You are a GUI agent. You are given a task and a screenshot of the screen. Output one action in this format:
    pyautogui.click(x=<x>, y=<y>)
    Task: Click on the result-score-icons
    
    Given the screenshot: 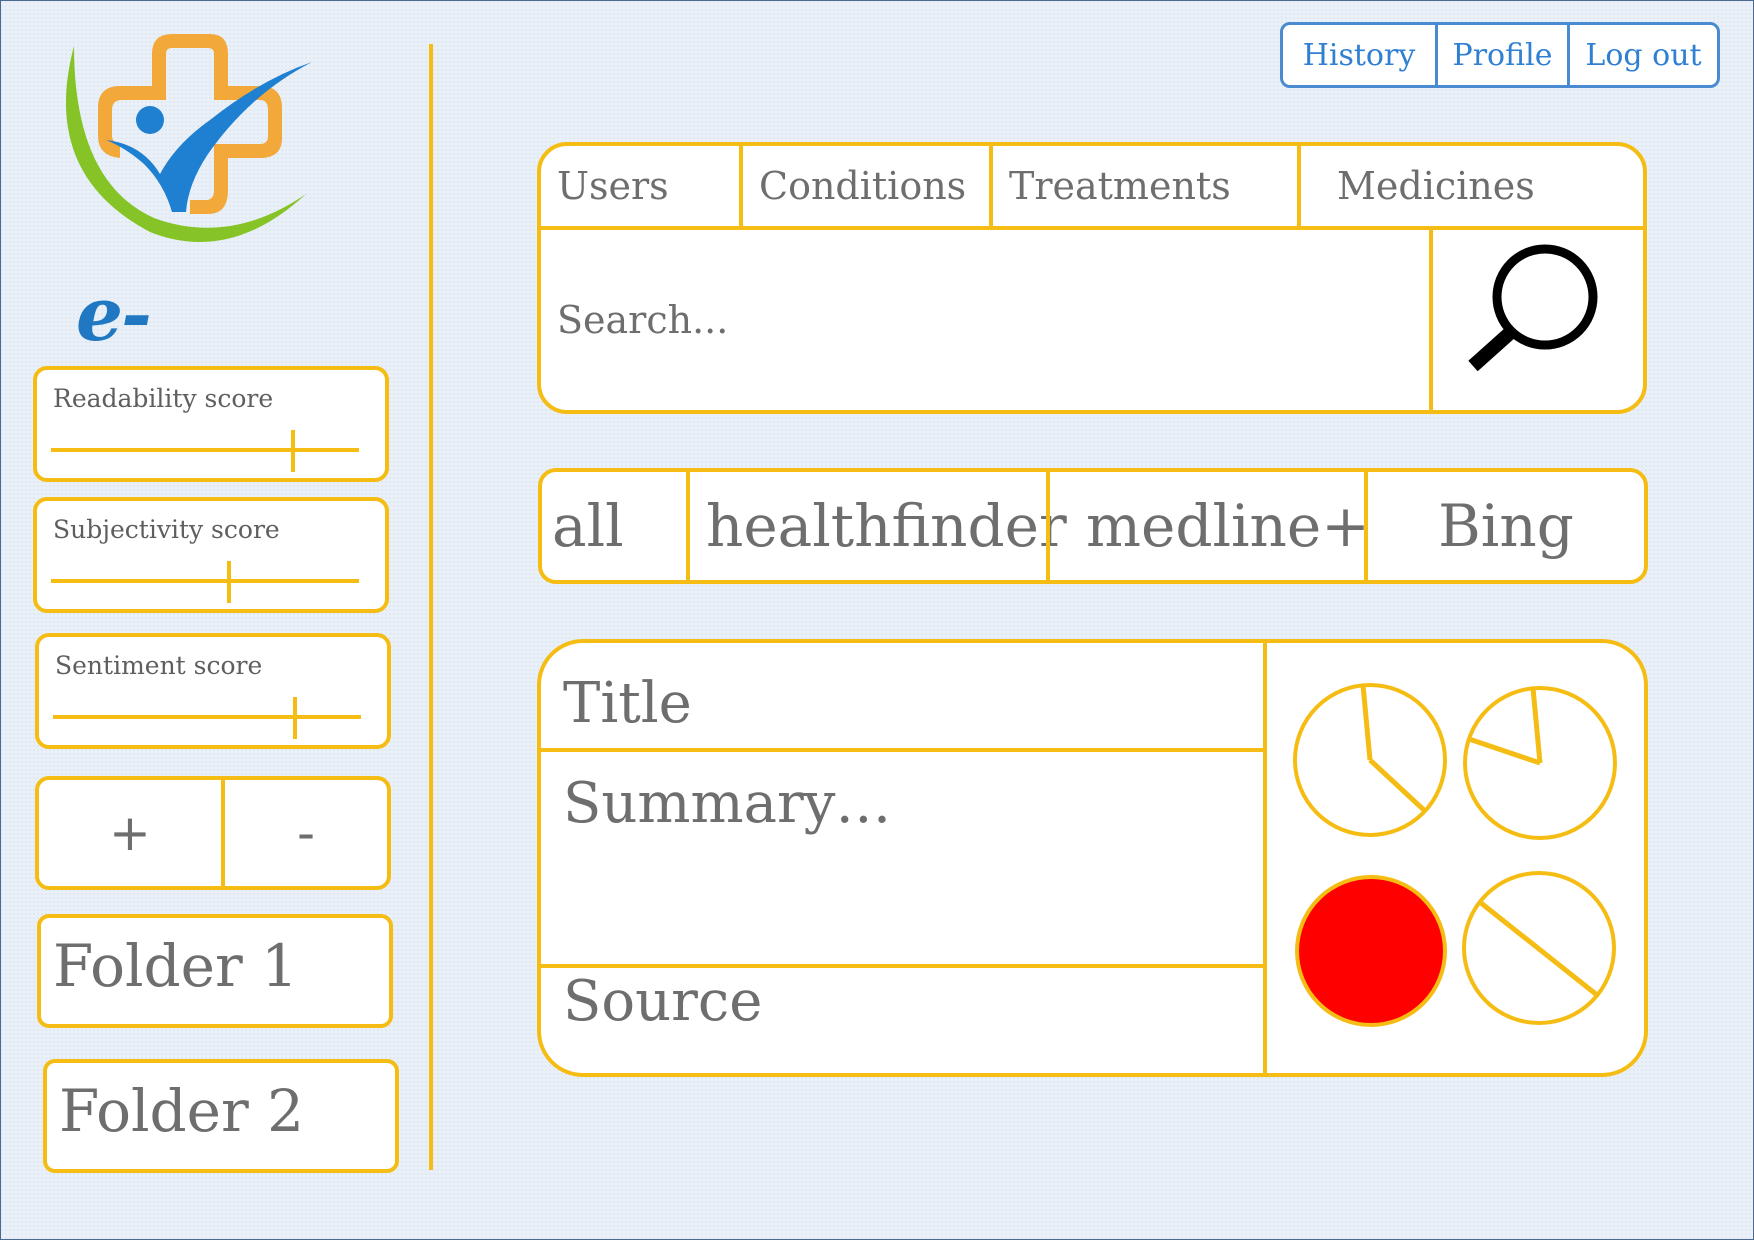 What is the action you would take?
    pyautogui.click(x=1453, y=858)
    